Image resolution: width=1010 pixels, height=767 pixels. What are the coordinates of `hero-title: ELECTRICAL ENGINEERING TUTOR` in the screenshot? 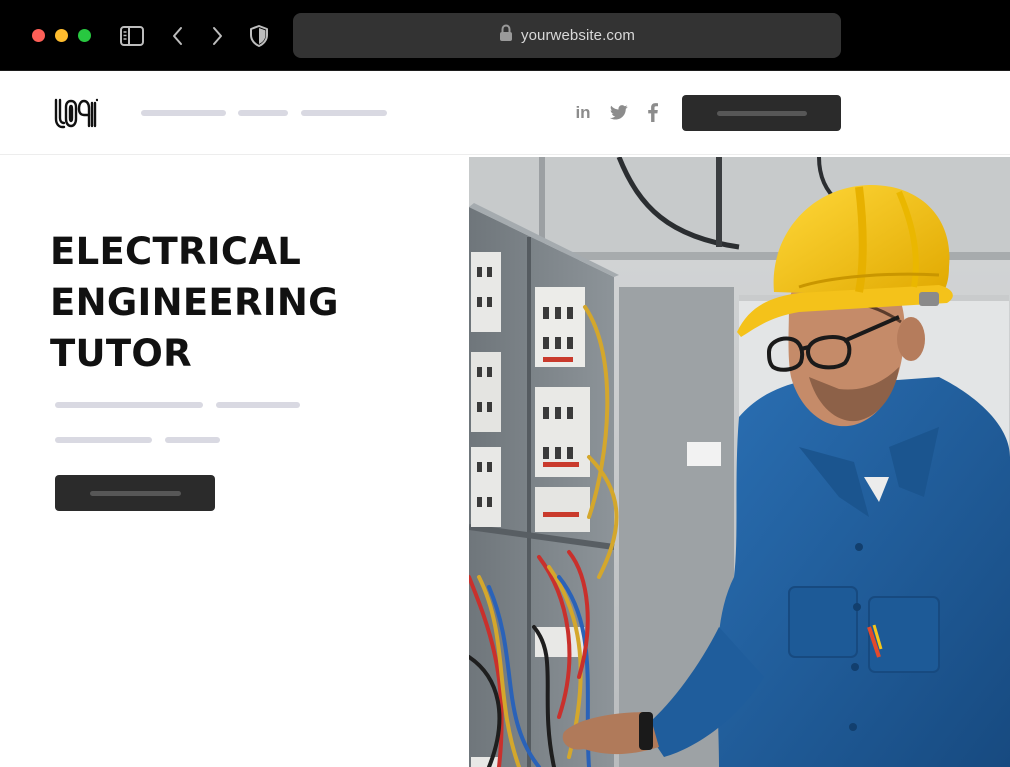 It's located at (250, 302).